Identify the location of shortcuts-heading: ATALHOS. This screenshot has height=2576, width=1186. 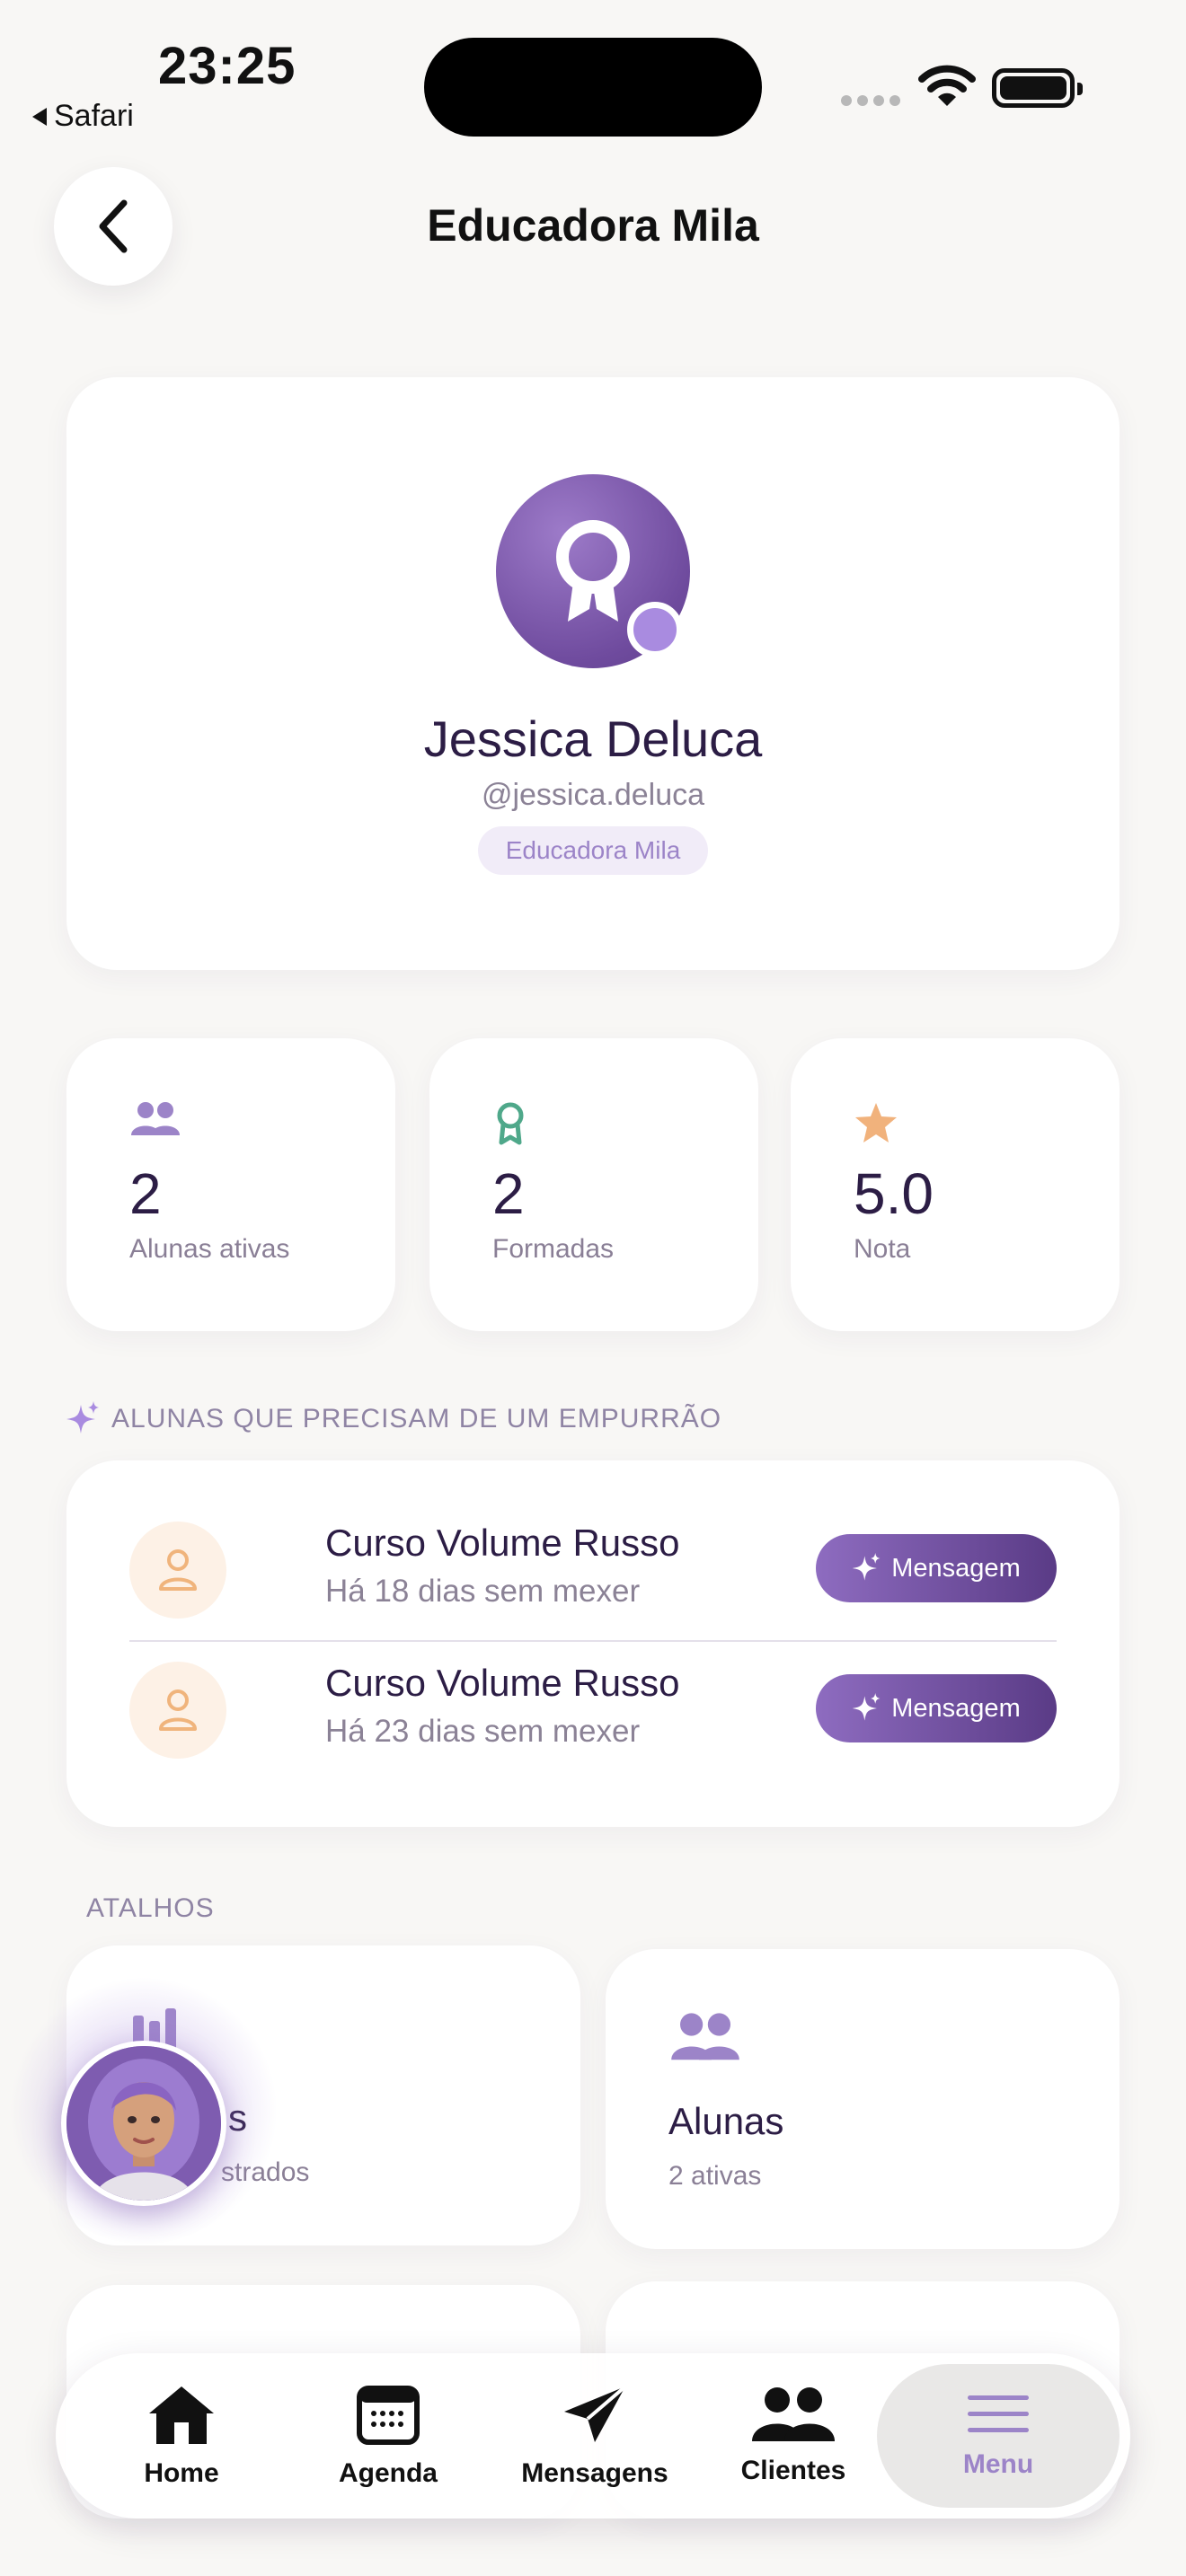
(150, 1908).